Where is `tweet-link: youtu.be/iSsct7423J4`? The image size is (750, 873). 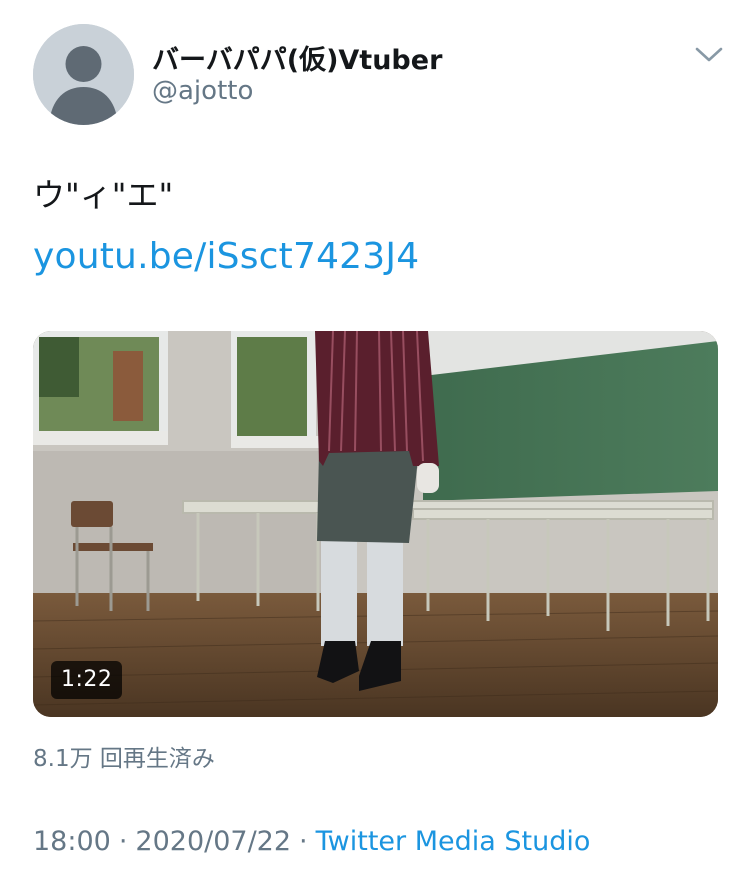 tweet-link: youtu.be/iSsct7423J4 is located at coordinates (226, 256).